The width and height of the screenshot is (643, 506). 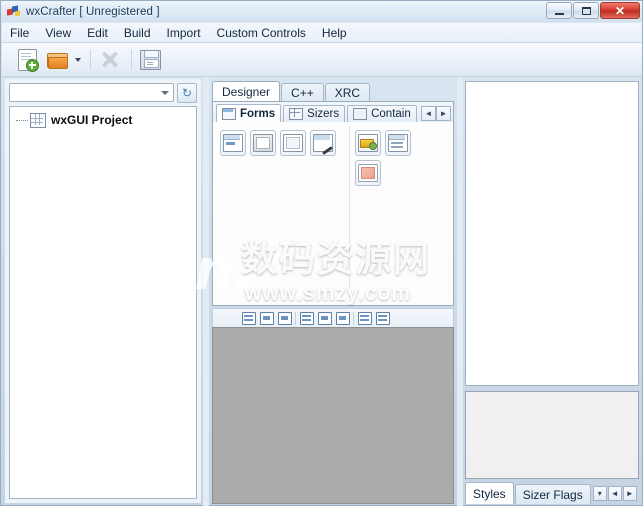 What do you see at coordinates (261, 33) in the screenshot?
I see `menu-item-custom-controls: Custom Controls` at bounding box center [261, 33].